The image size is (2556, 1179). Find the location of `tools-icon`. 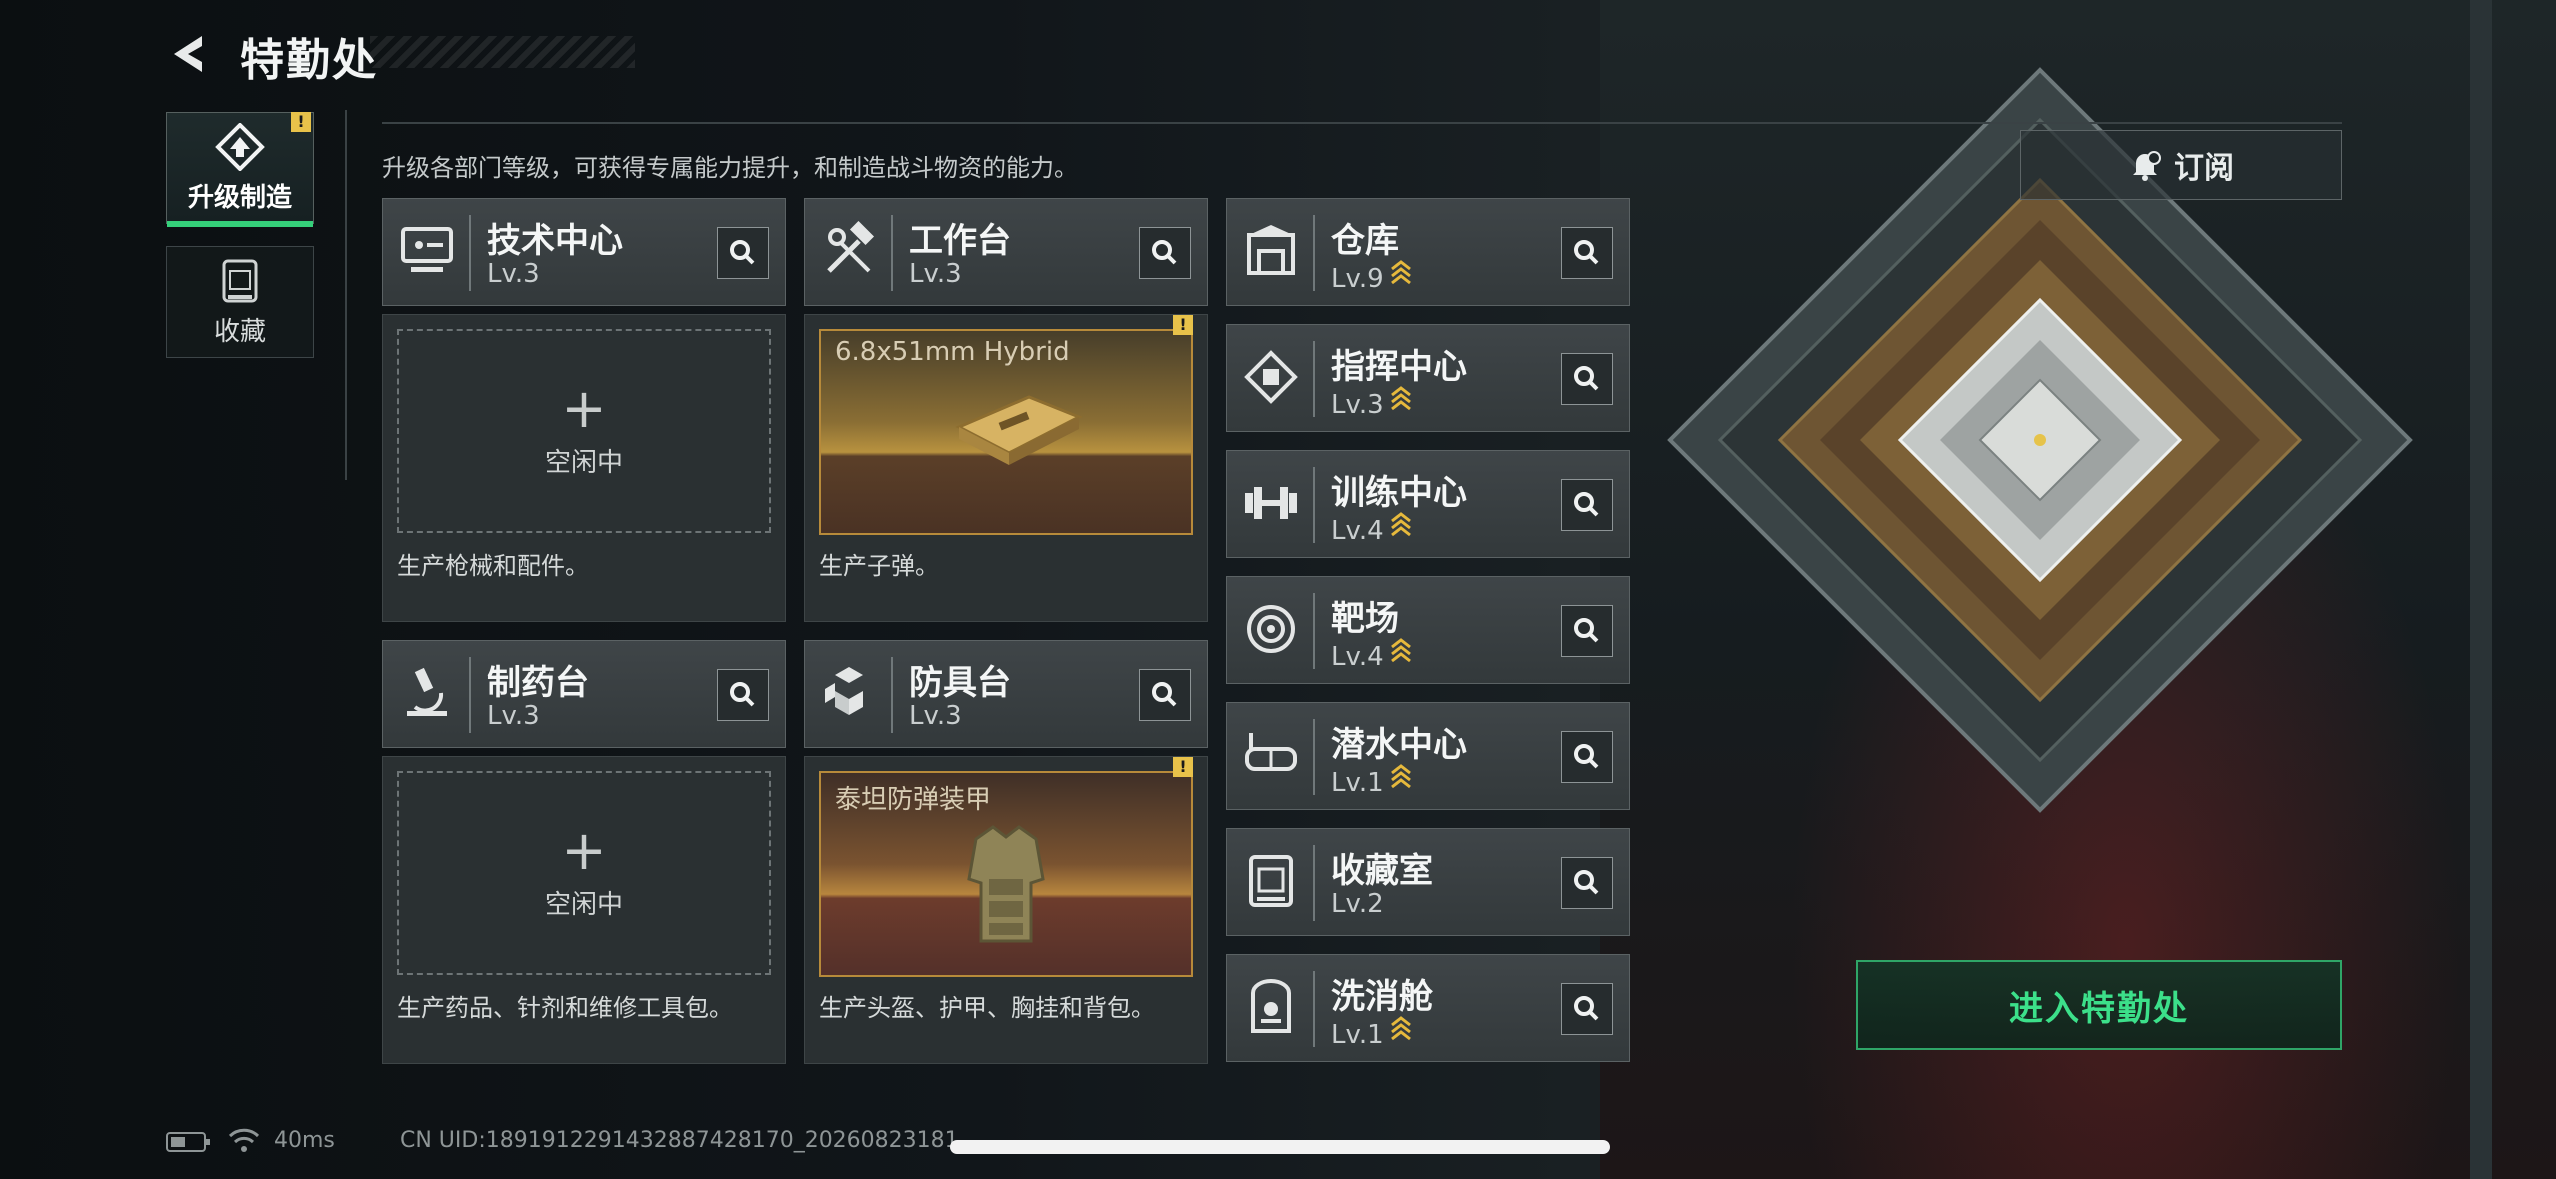

tools-icon is located at coordinates (851, 247).